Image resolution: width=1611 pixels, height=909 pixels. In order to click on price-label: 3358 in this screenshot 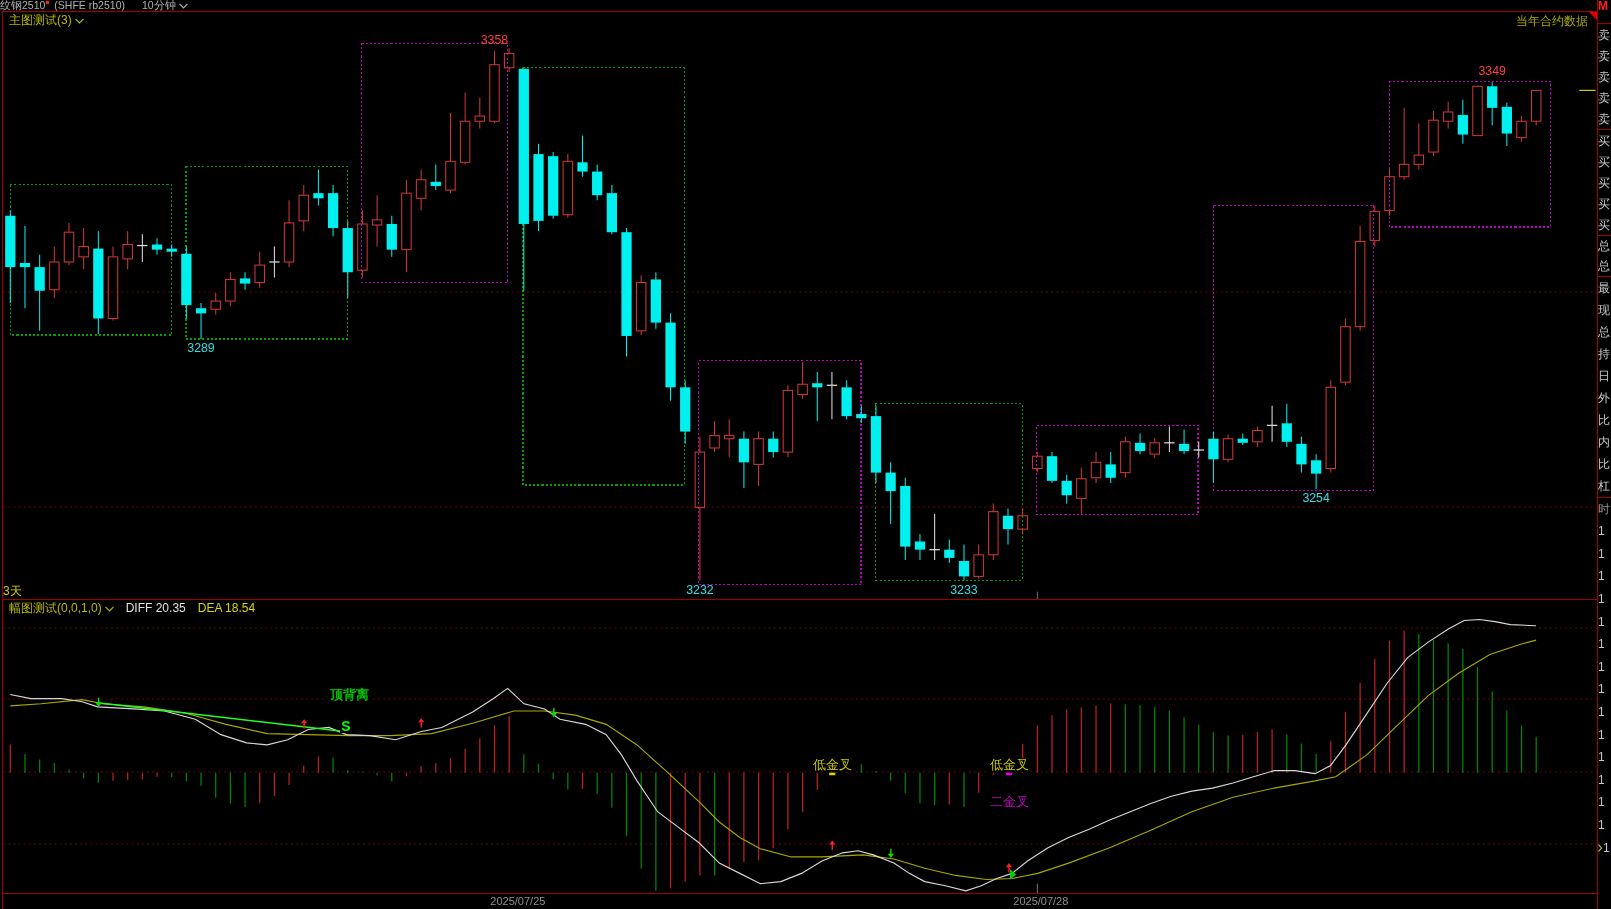, I will do `click(494, 40)`.